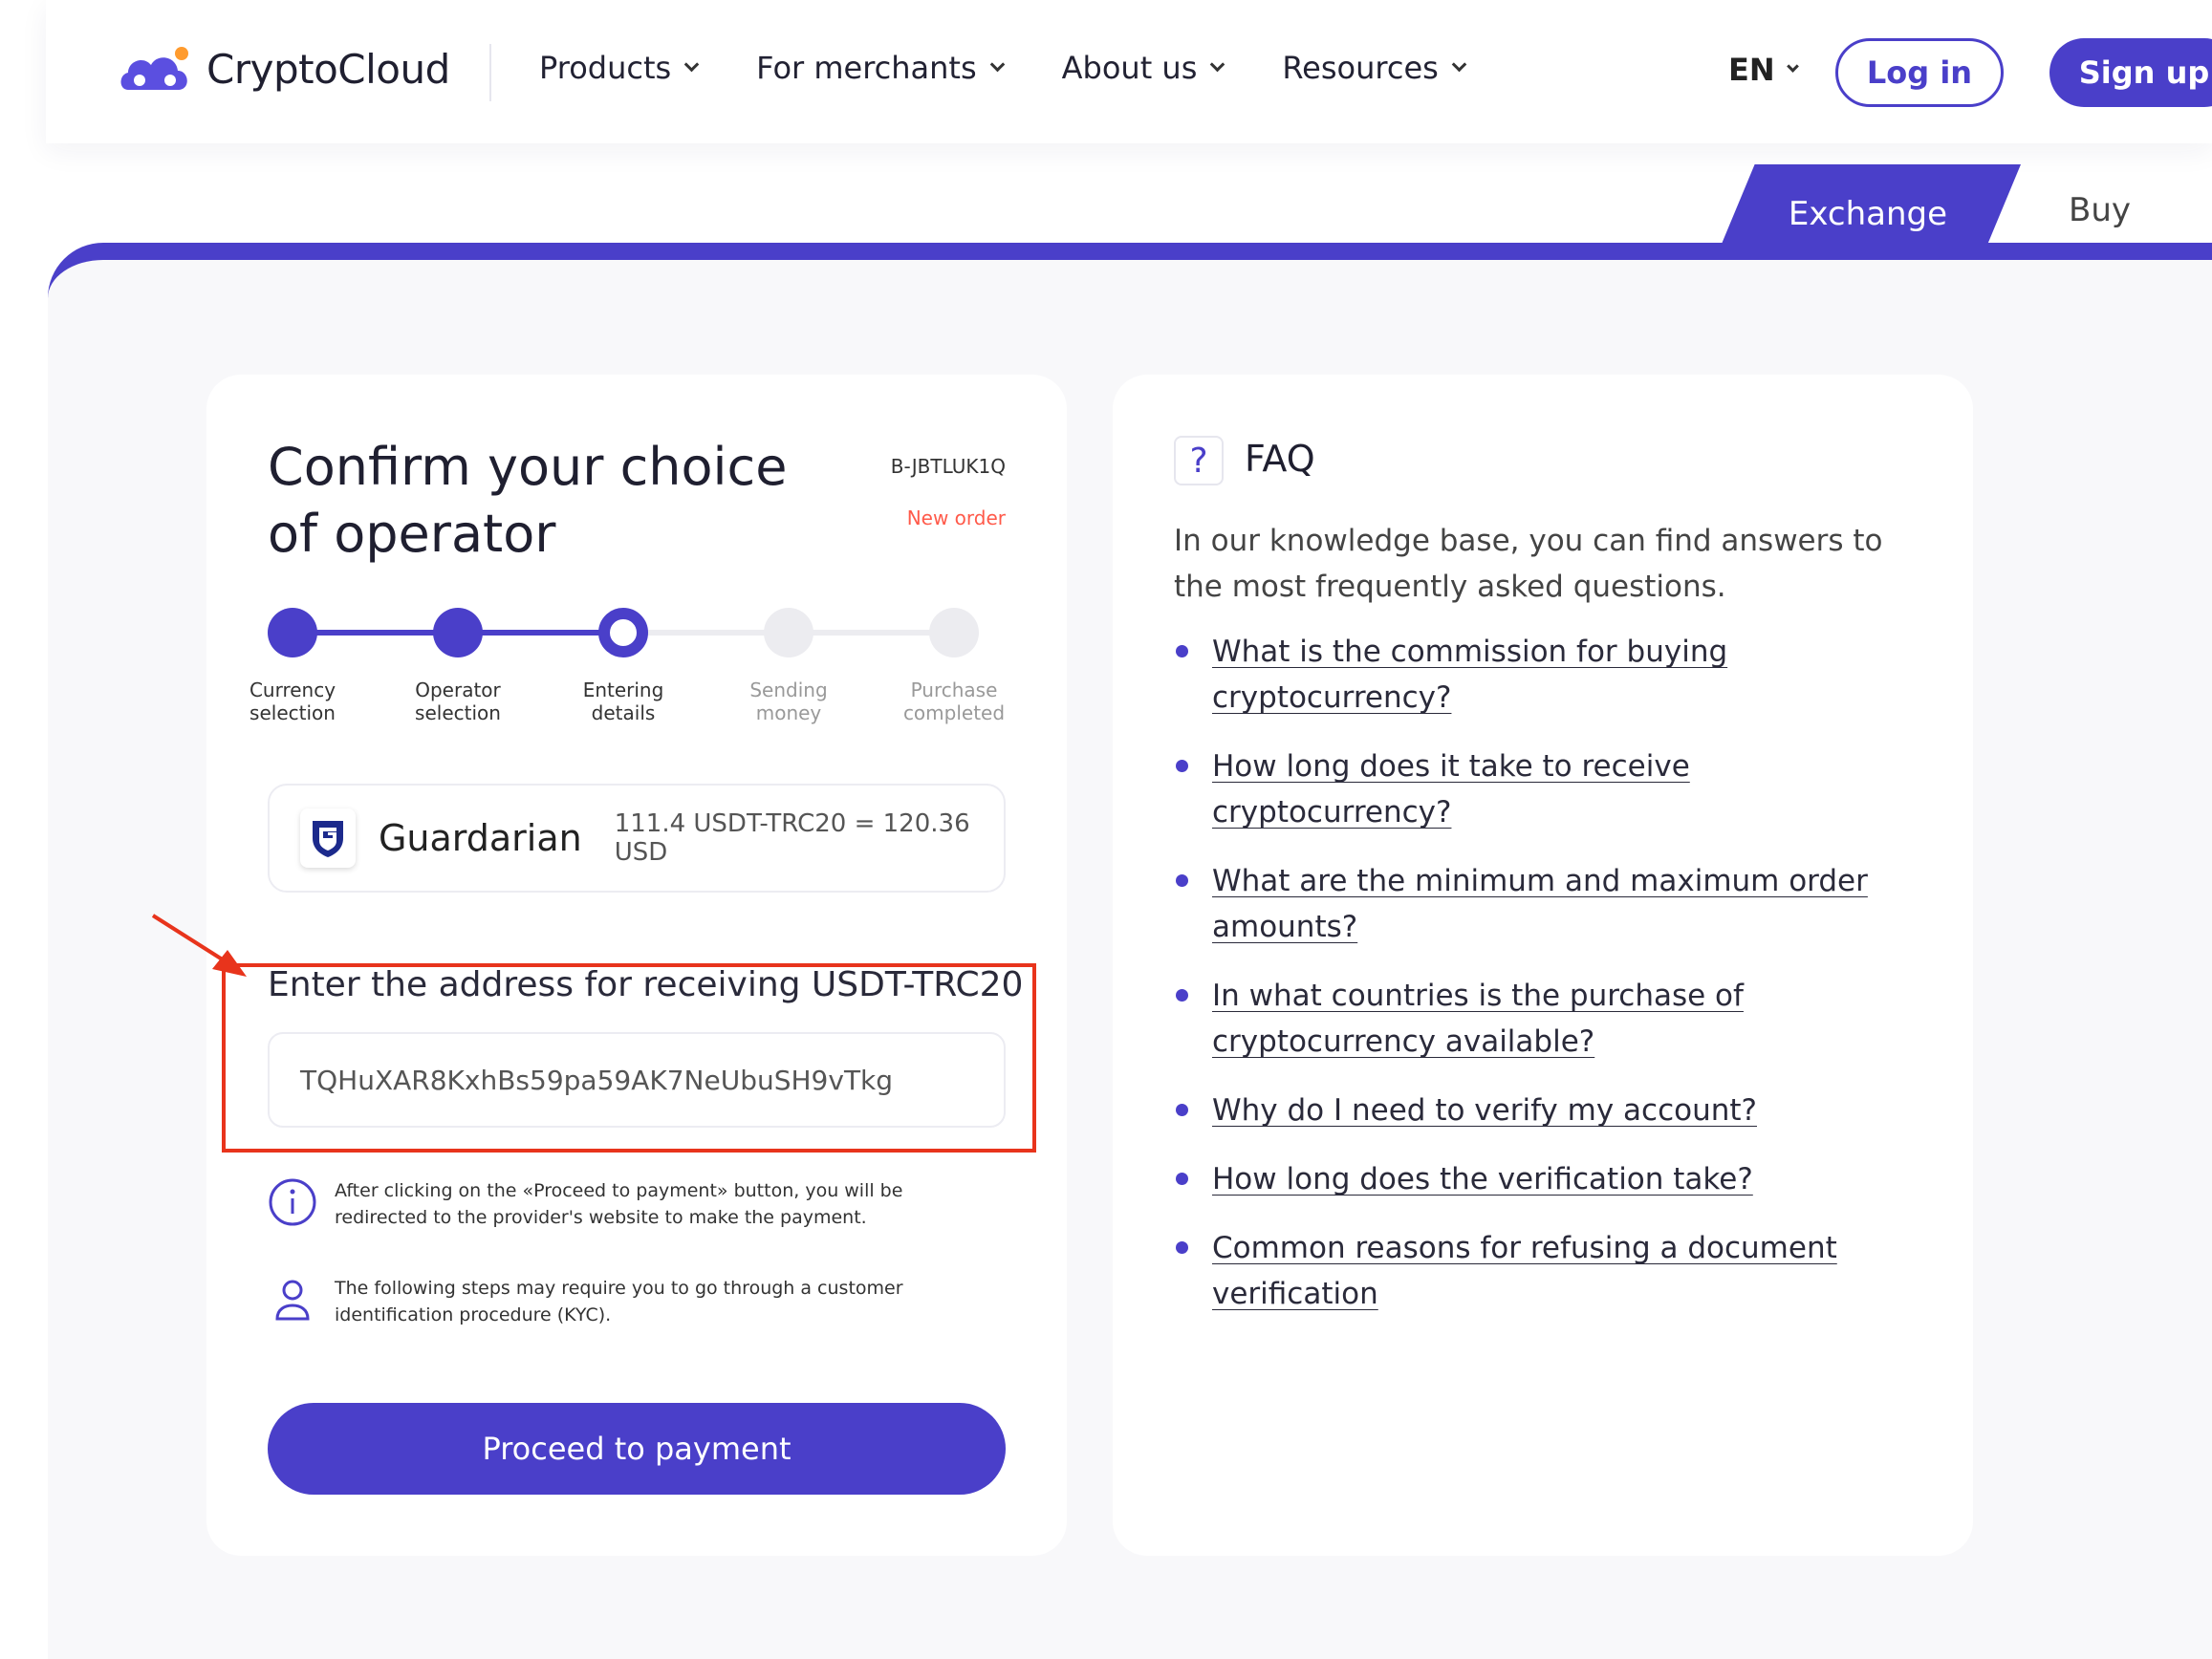 This screenshot has width=2212, height=1659. Describe the element at coordinates (1920, 73) in the screenshot. I see `login-button: Log in` at that location.